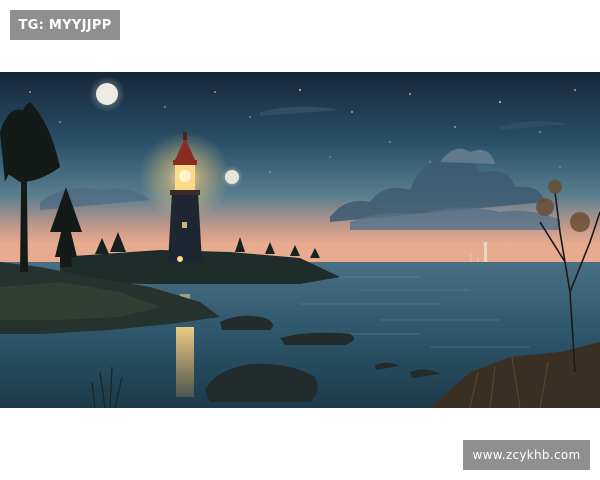  I want to click on moon-large, so click(107, 94).